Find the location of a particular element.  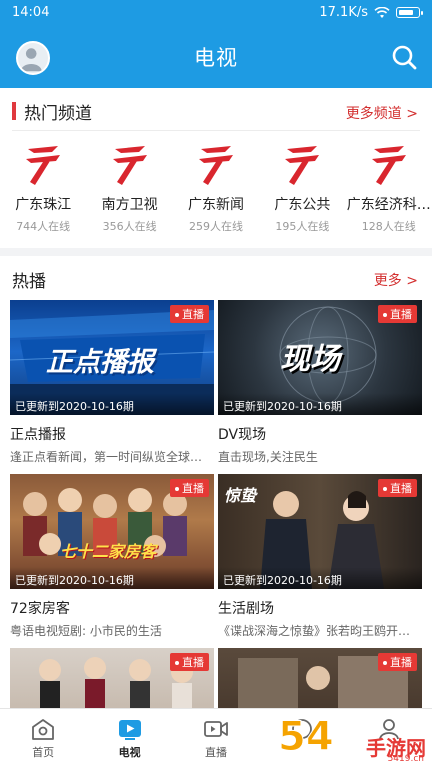

channel-item: 广东新闻 259人在线 is located at coordinates (216, 188).